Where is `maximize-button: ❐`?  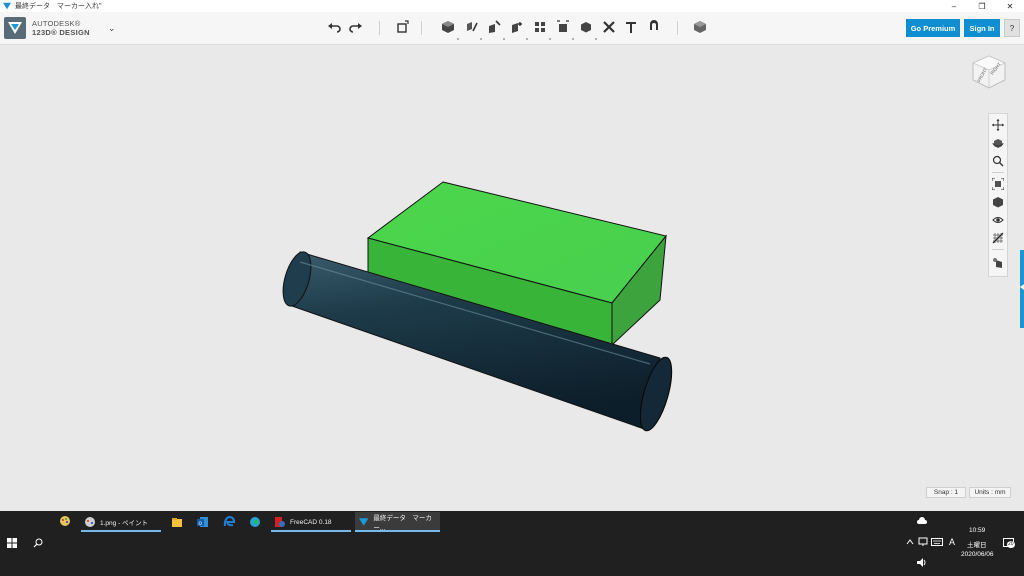 maximize-button: ❐ is located at coordinates (982, 6).